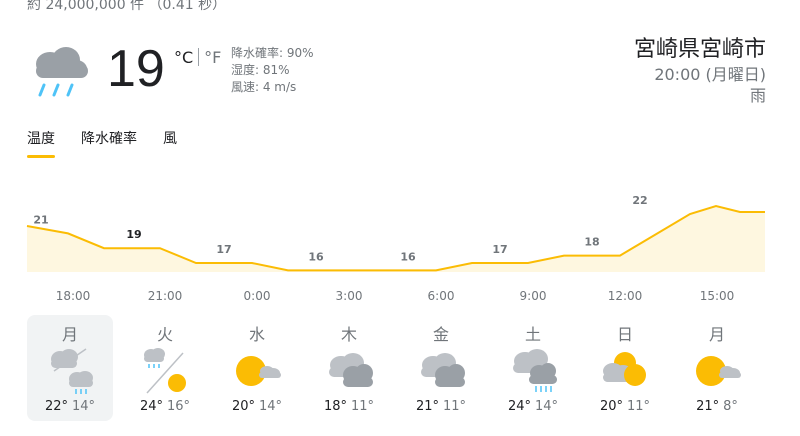 This screenshot has height=436, width=800. What do you see at coordinates (109, 143) in the screenshot?
I see `tab-precipitation: 降水確率` at bounding box center [109, 143].